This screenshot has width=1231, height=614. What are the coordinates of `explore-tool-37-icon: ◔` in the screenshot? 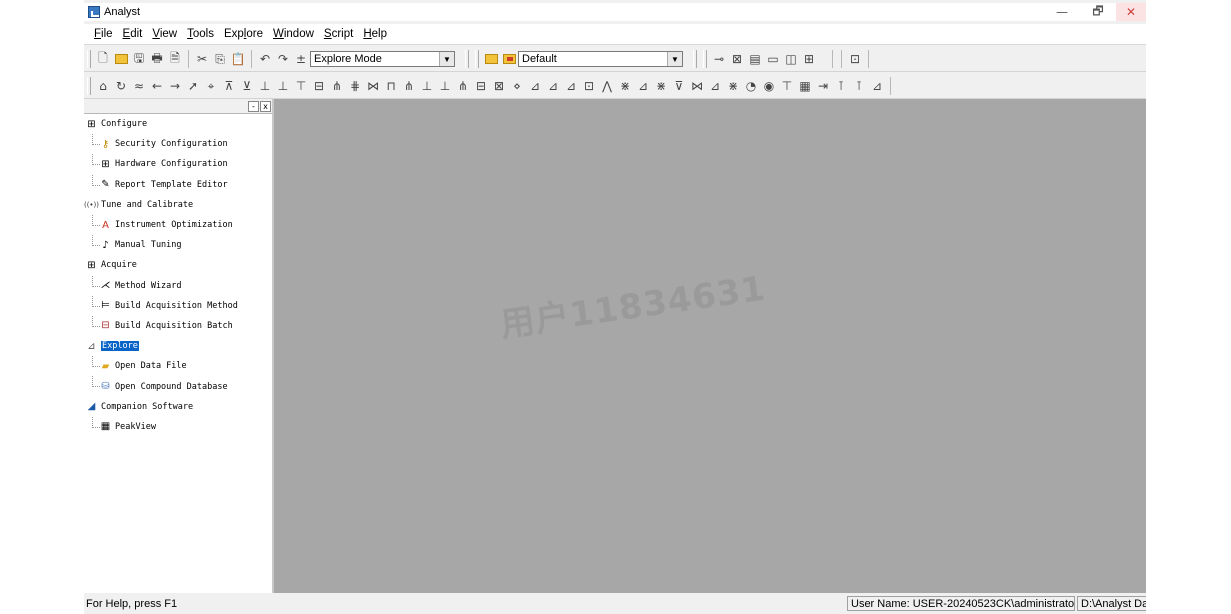 It's located at (751, 86).